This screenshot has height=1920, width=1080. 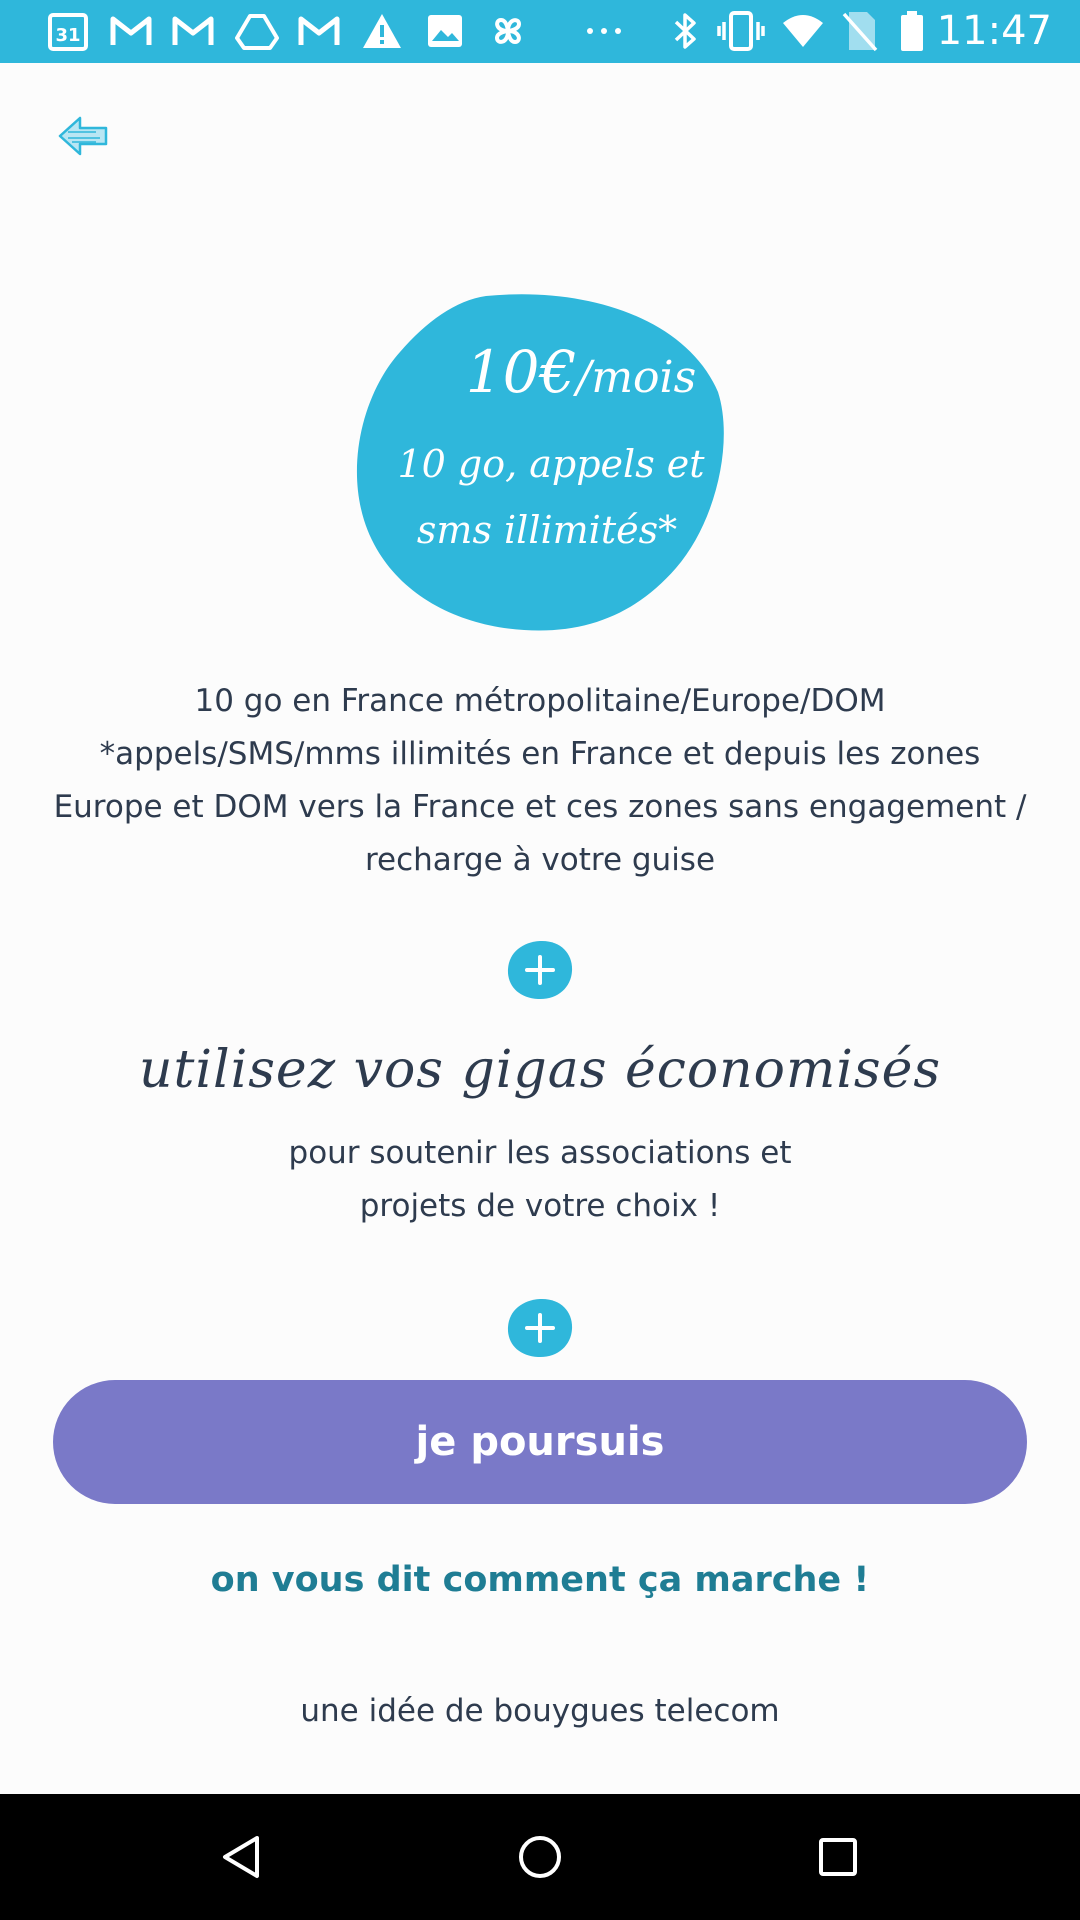 What do you see at coordinates (540, 1070) in the screenshot?
I see `giga-headline: utilisez vos gigas économisés` at bounding box center [540, 1070].